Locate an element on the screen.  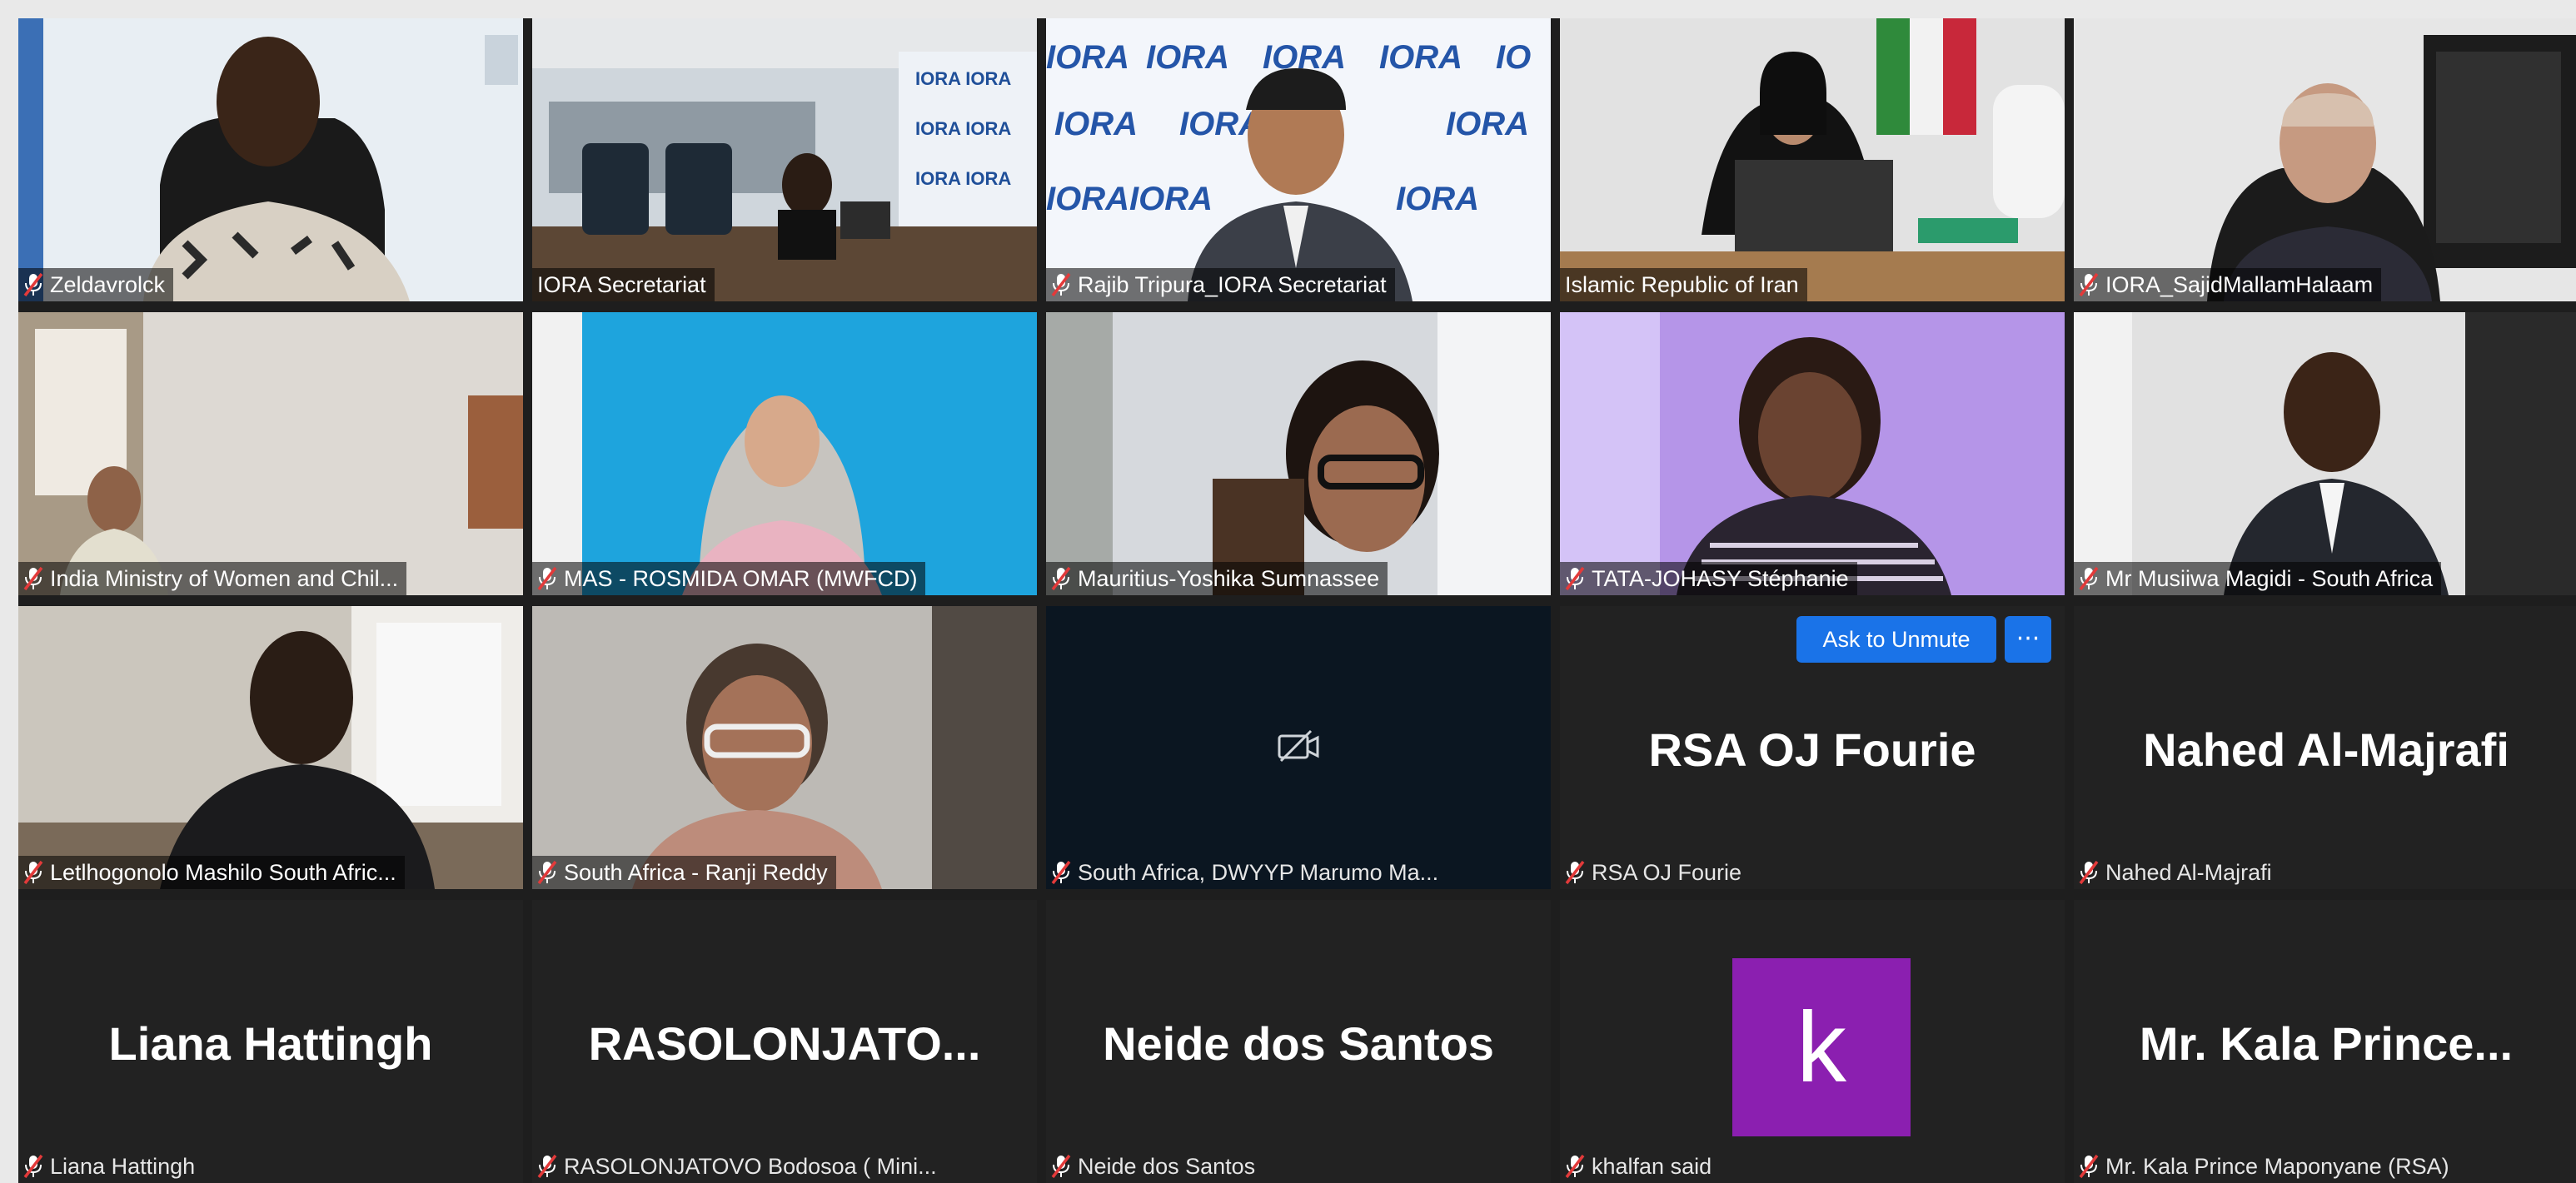
participant-tile: Liana Hattingh Liana Hattingh is located at coordinates (270, 1041).